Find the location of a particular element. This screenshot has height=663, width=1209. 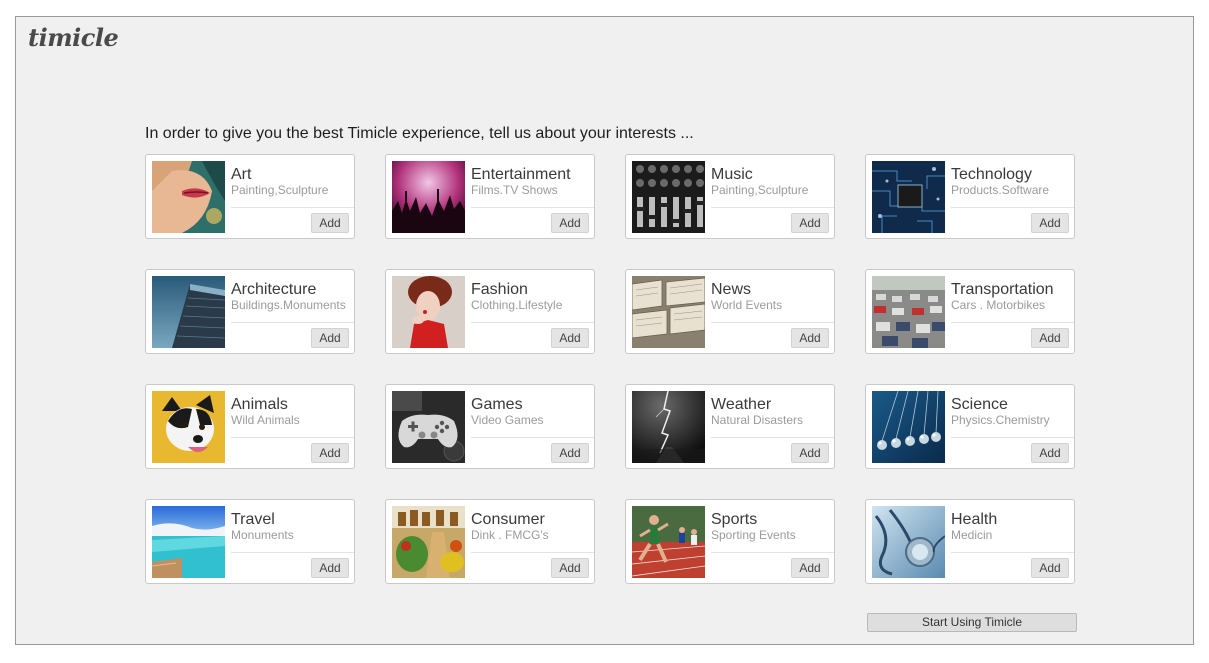

interest-card-news: News World Events Add is located at coordinates (730, 311).